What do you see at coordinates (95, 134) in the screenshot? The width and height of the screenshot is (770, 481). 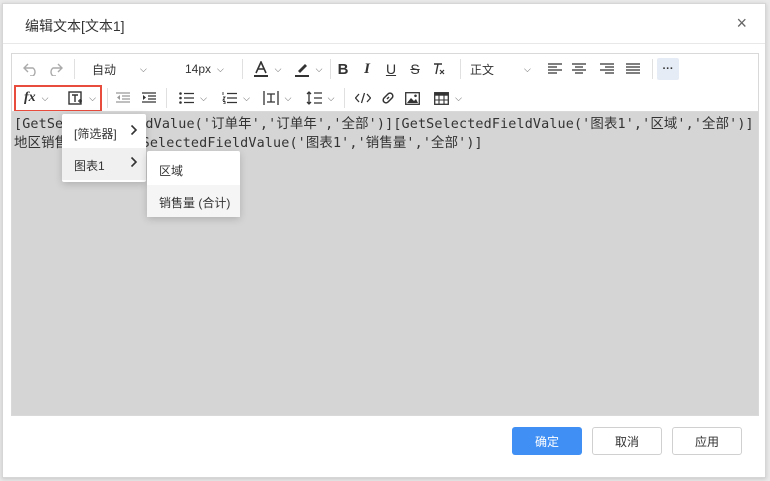 I see `menu-item-label: [筛选器]` at bounding box center [95, 134].